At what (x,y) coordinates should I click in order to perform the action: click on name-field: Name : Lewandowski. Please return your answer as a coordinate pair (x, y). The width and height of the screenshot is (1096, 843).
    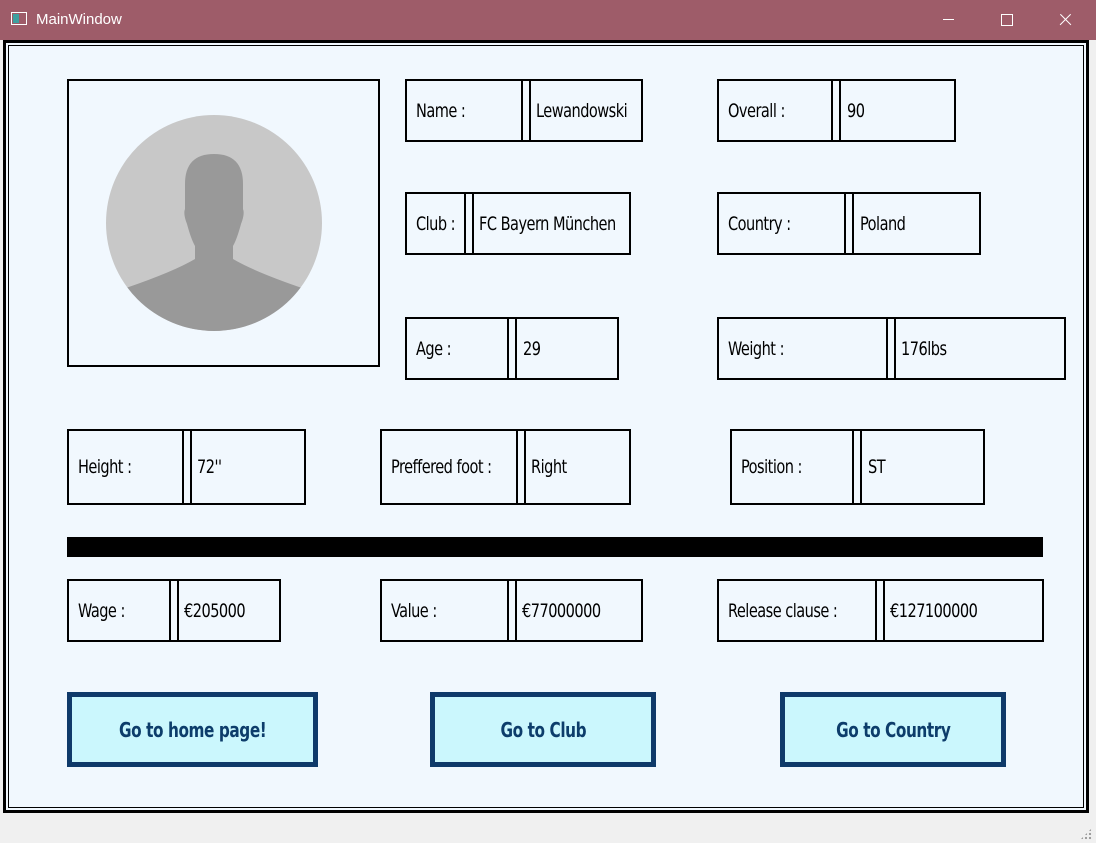
    Looking at the image, I should click on (524, 110).